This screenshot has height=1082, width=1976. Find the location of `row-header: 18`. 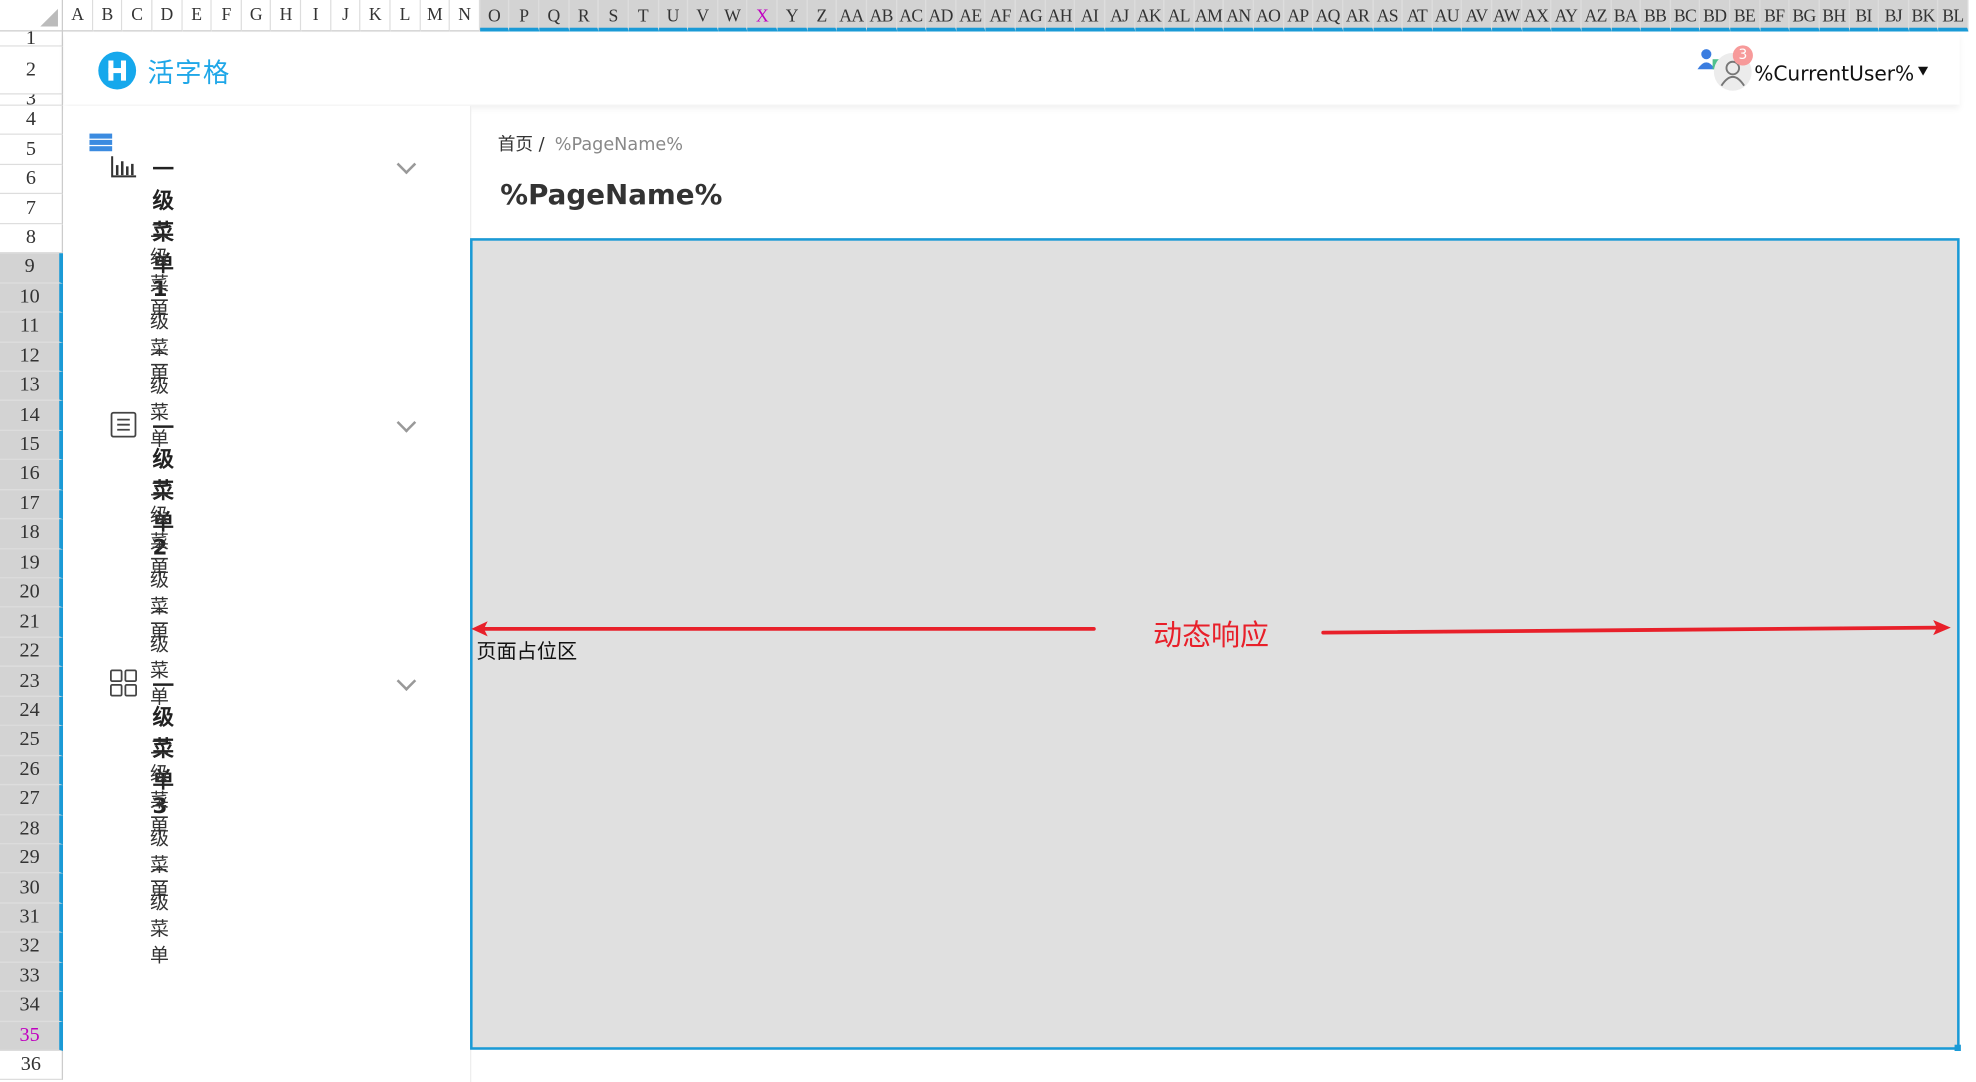

row-header: 18 is located at coordinates (32, 534).